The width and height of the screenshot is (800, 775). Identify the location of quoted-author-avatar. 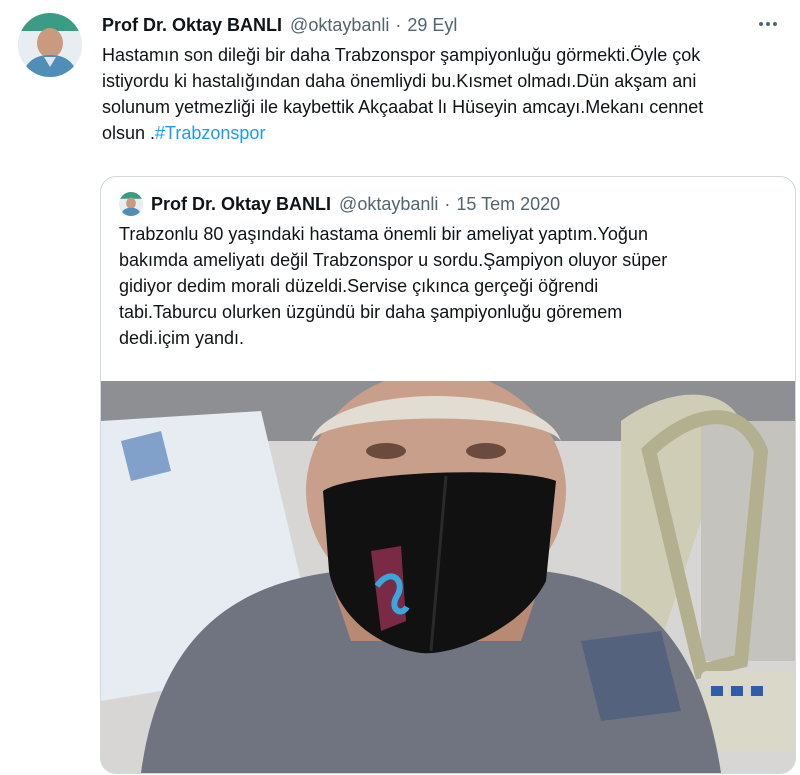
(131, 204).